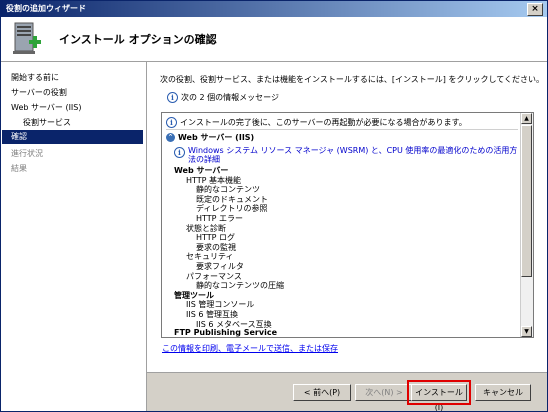  Describe the element at coordinates (274, 39) in the screenshot. I see `header-banner: インストール オプションの確認` at that location.